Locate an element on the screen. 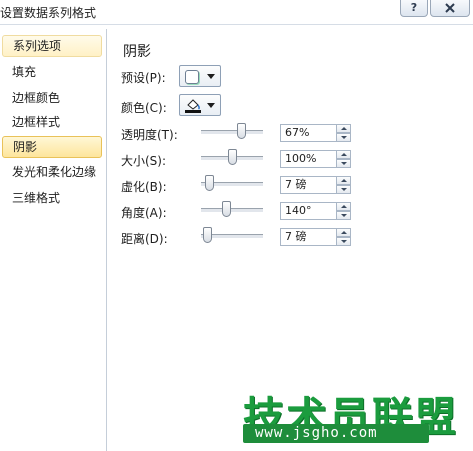 The height and width of the screenshot is (451, 473). watermark-url: www.jsgho.com is located at coordinates (316, 433).